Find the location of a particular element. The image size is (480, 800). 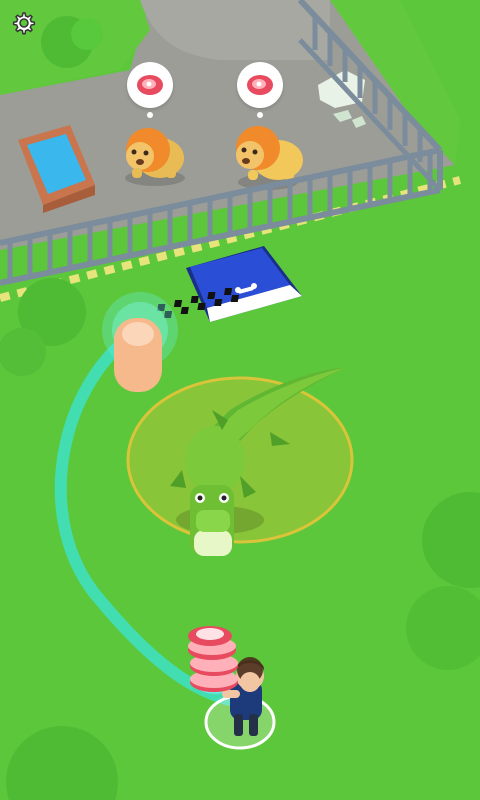

gear-icon is located at coordinates (24, 23).